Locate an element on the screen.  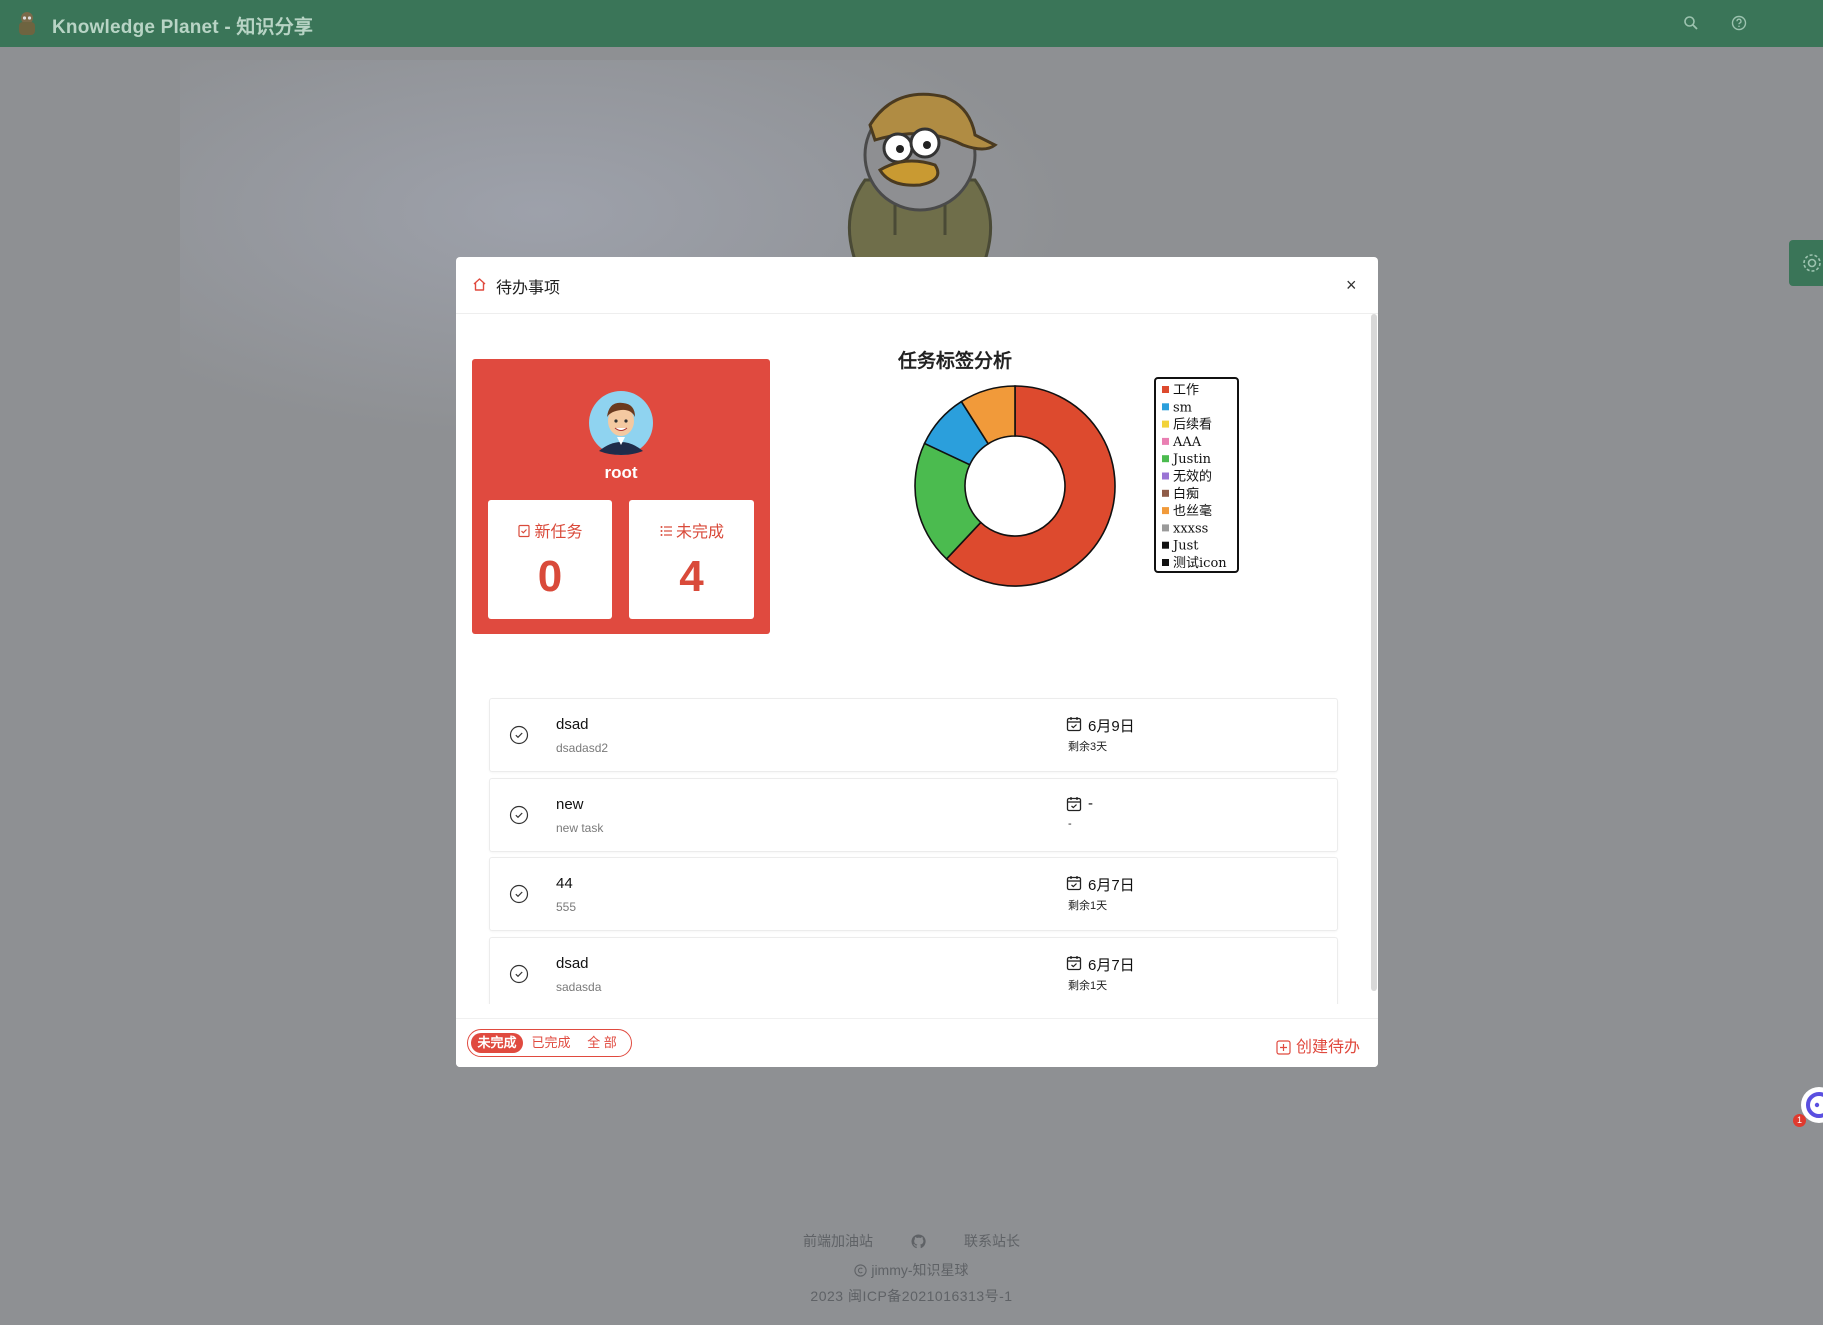
stat-incomplete-text: 未完成 is located at coordinates (699, 532).